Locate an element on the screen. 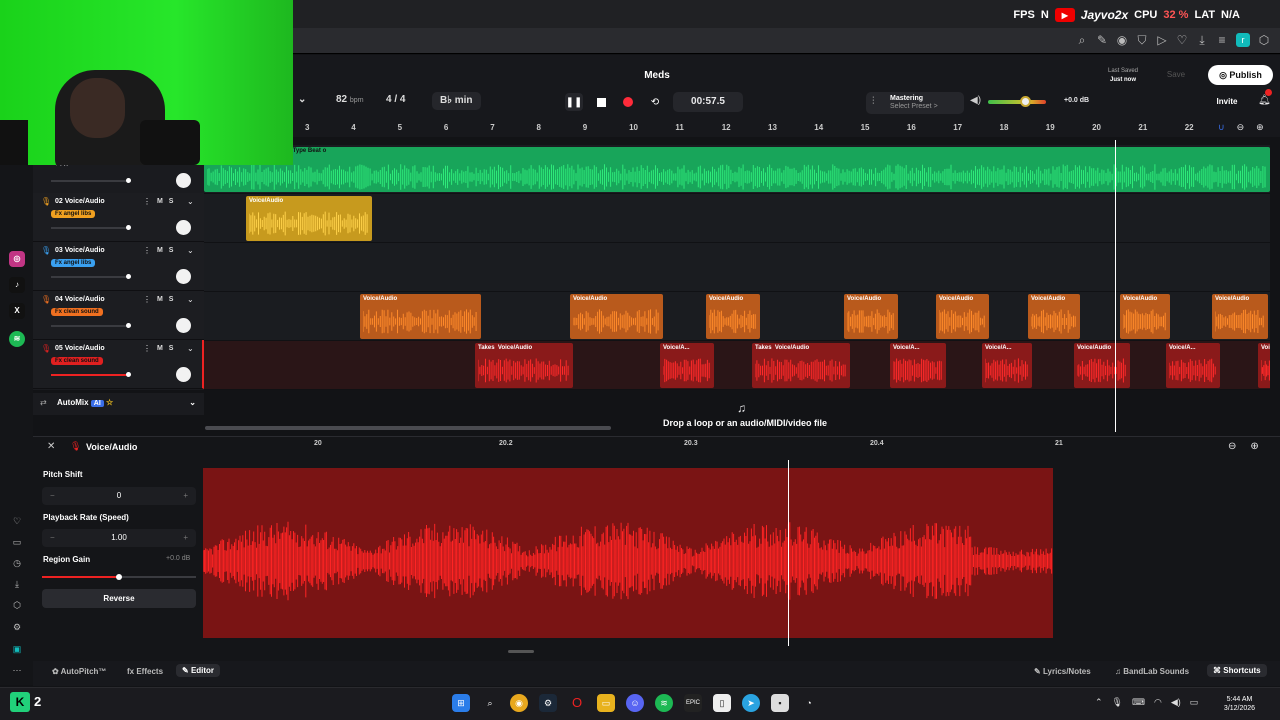 This screenshot has height=720, width=1280. edit-icon: ✎ is located at coordinates (1102, 40).